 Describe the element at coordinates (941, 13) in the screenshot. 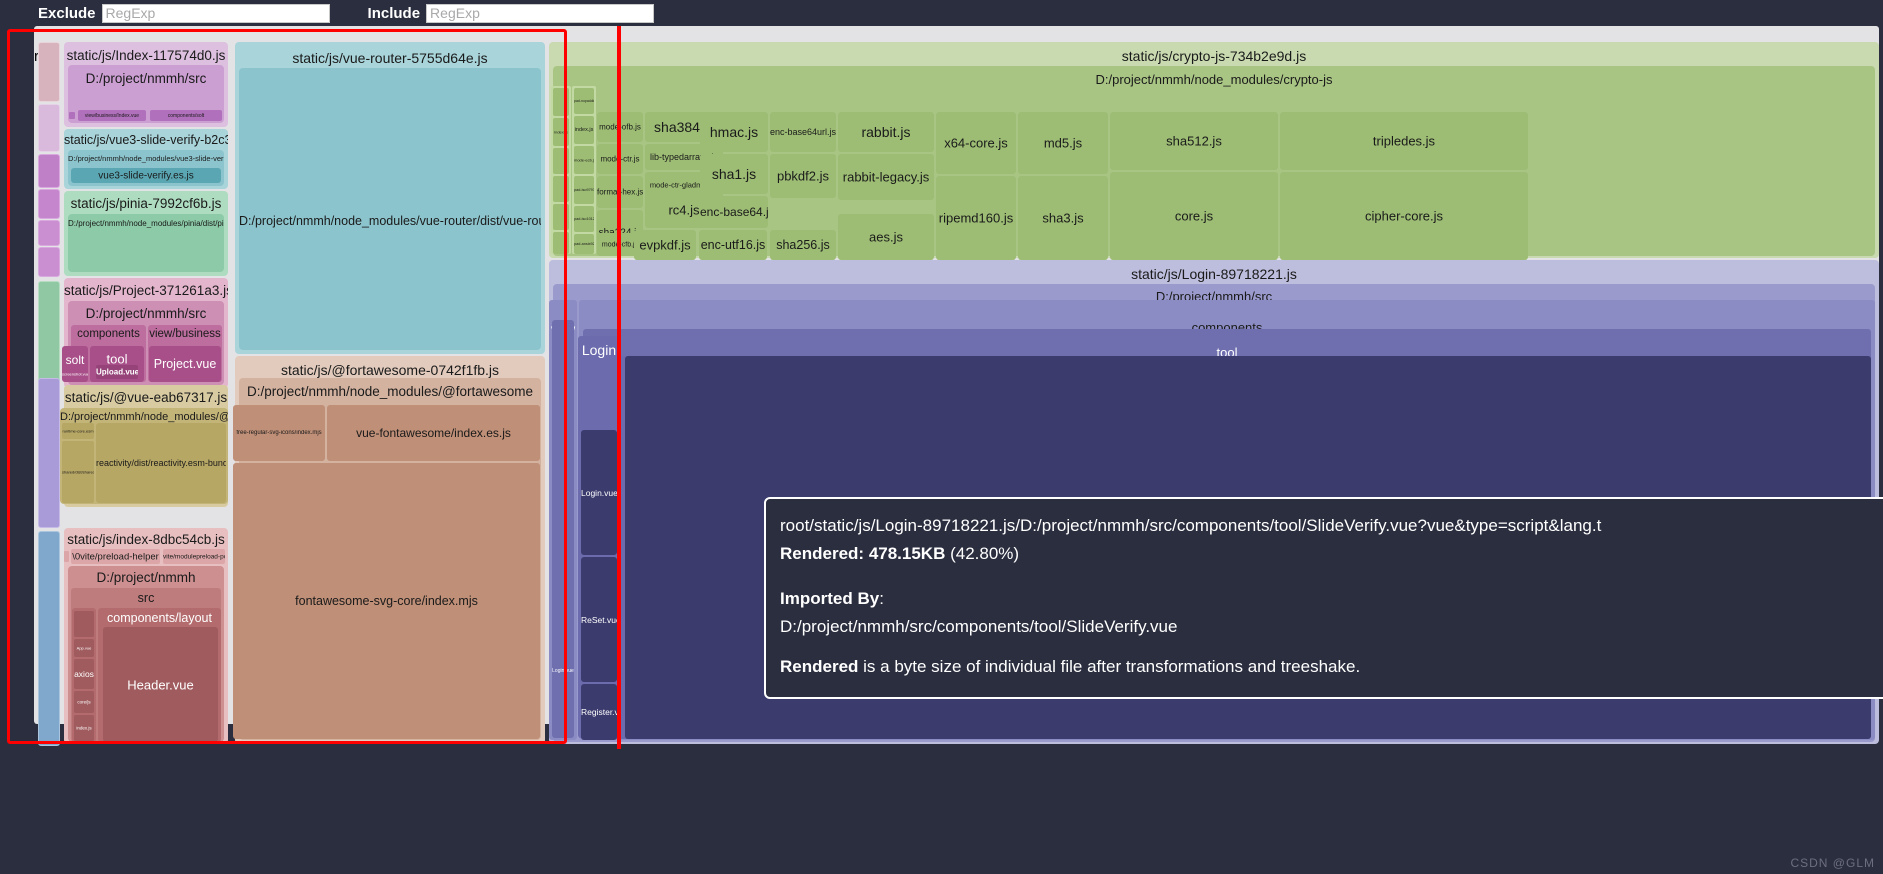

I see `filter-bar: Exclude Include` at that location.